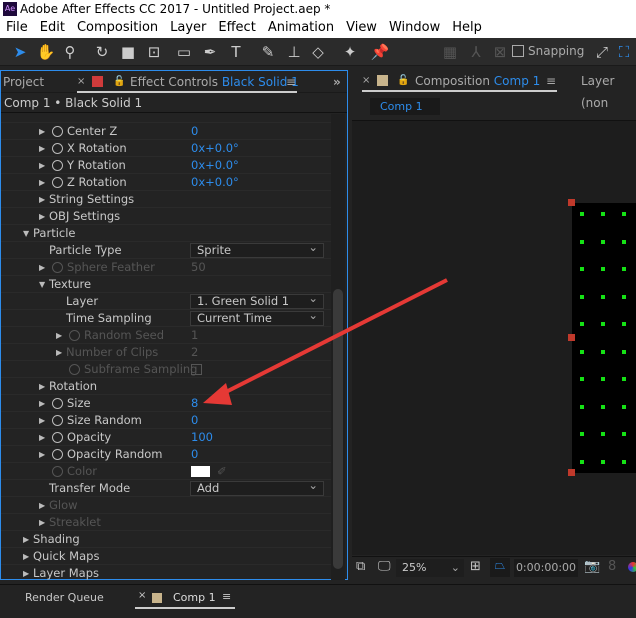 The height and width of the screenshot is (618, 636). Describe the element at coordinates (500, 567) in the screenshot. I see `mask-visibility-icon: ⏢` at that location.